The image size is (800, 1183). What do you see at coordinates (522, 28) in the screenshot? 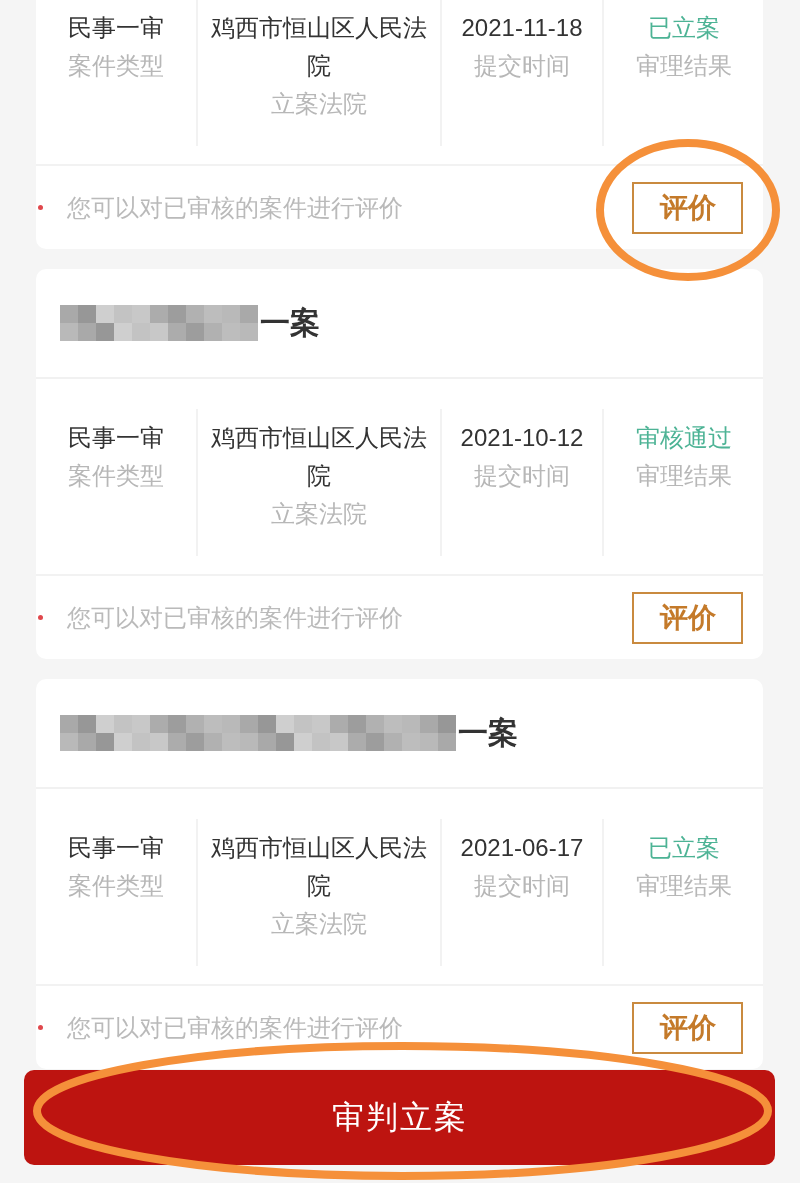
I see `info-value: 2021-11-18` at bounding box center [522, 28].